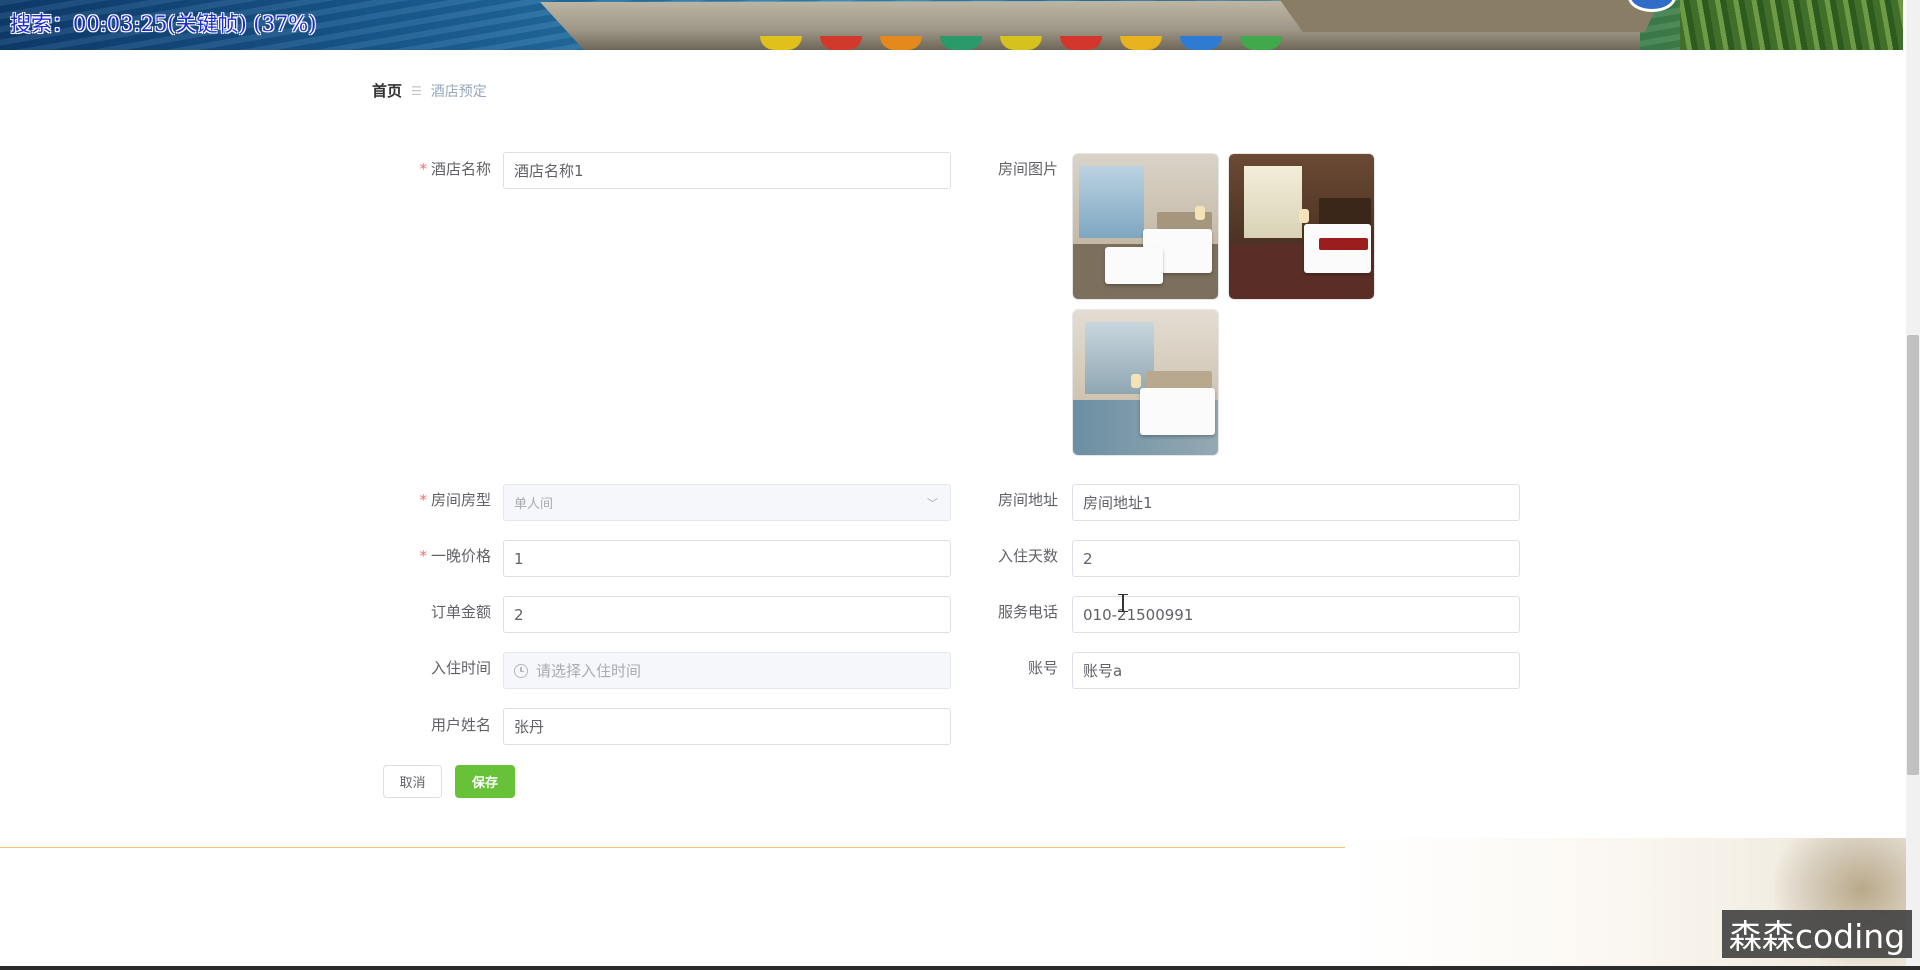 The height and width of the screenshot is (970, 1920). I want to click on order-amount-input: 2, so click(727, 614).